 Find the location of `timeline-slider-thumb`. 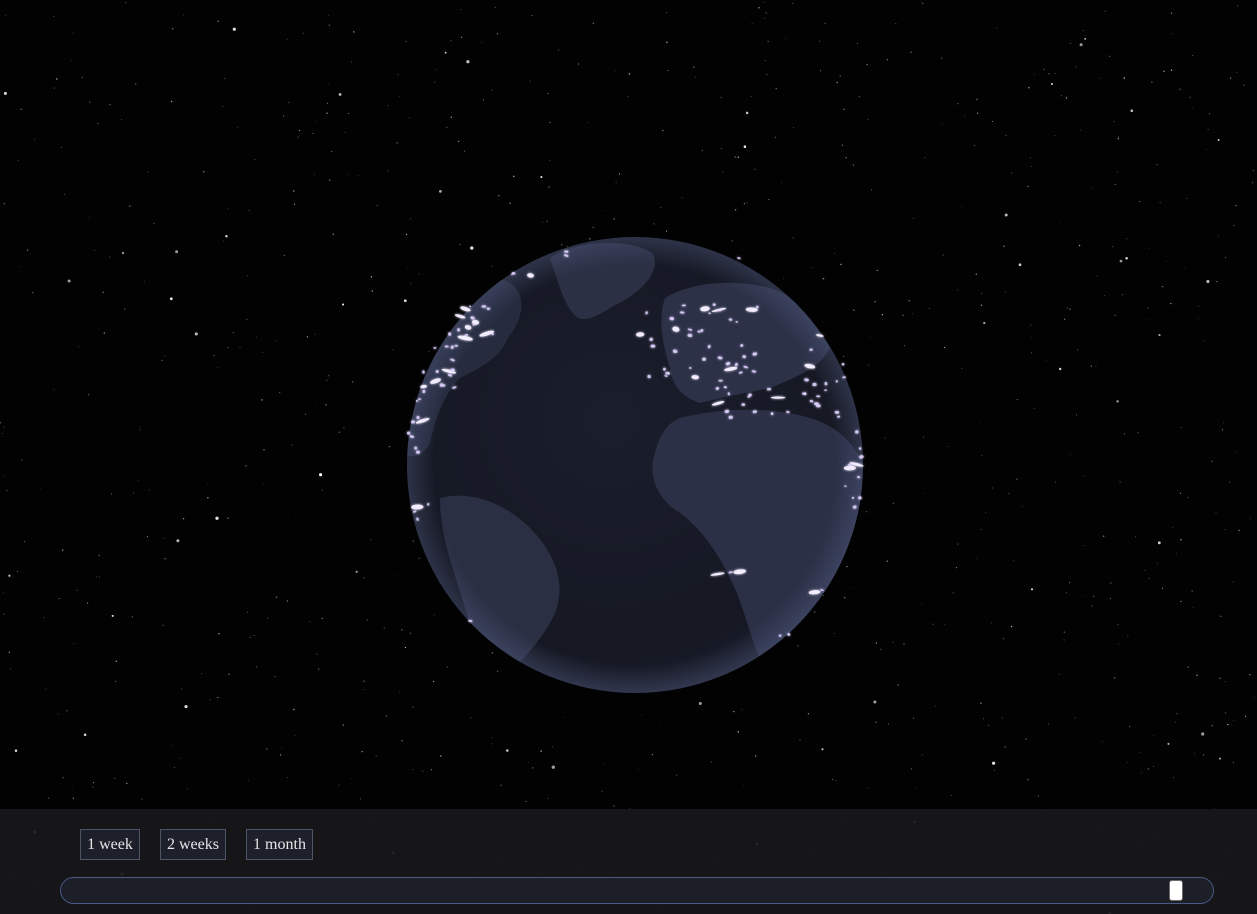

timeline-slider-thumb is located at coordinates (1175, 890).